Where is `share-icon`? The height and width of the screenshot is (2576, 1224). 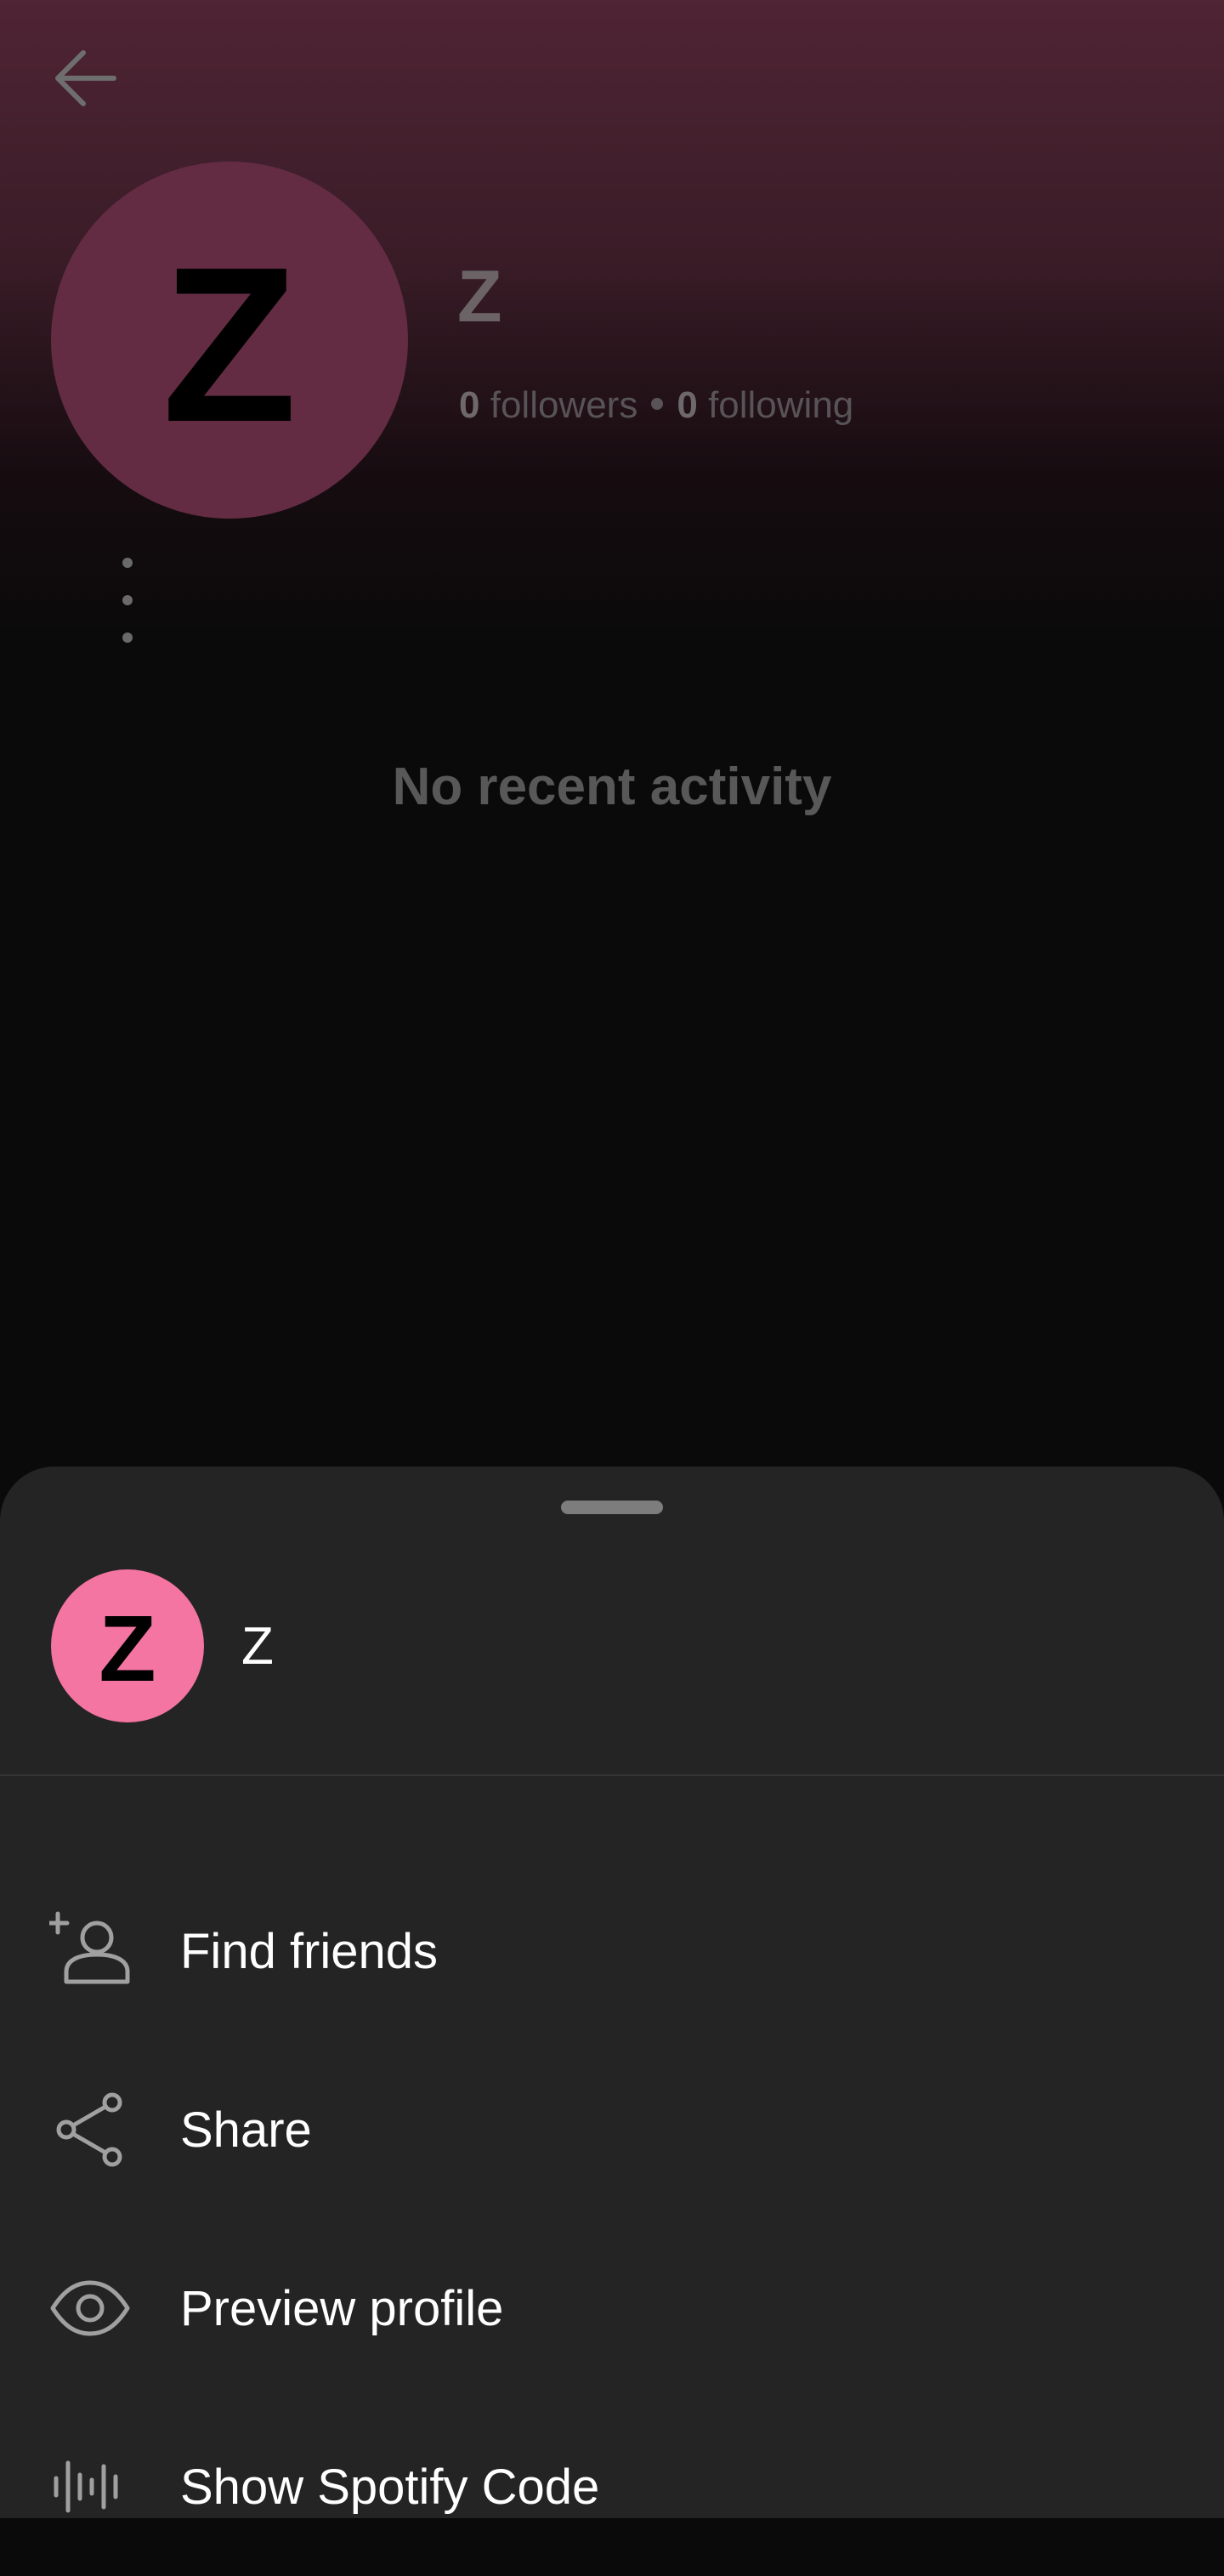 share-icon is located at coordinates (90, 2129).